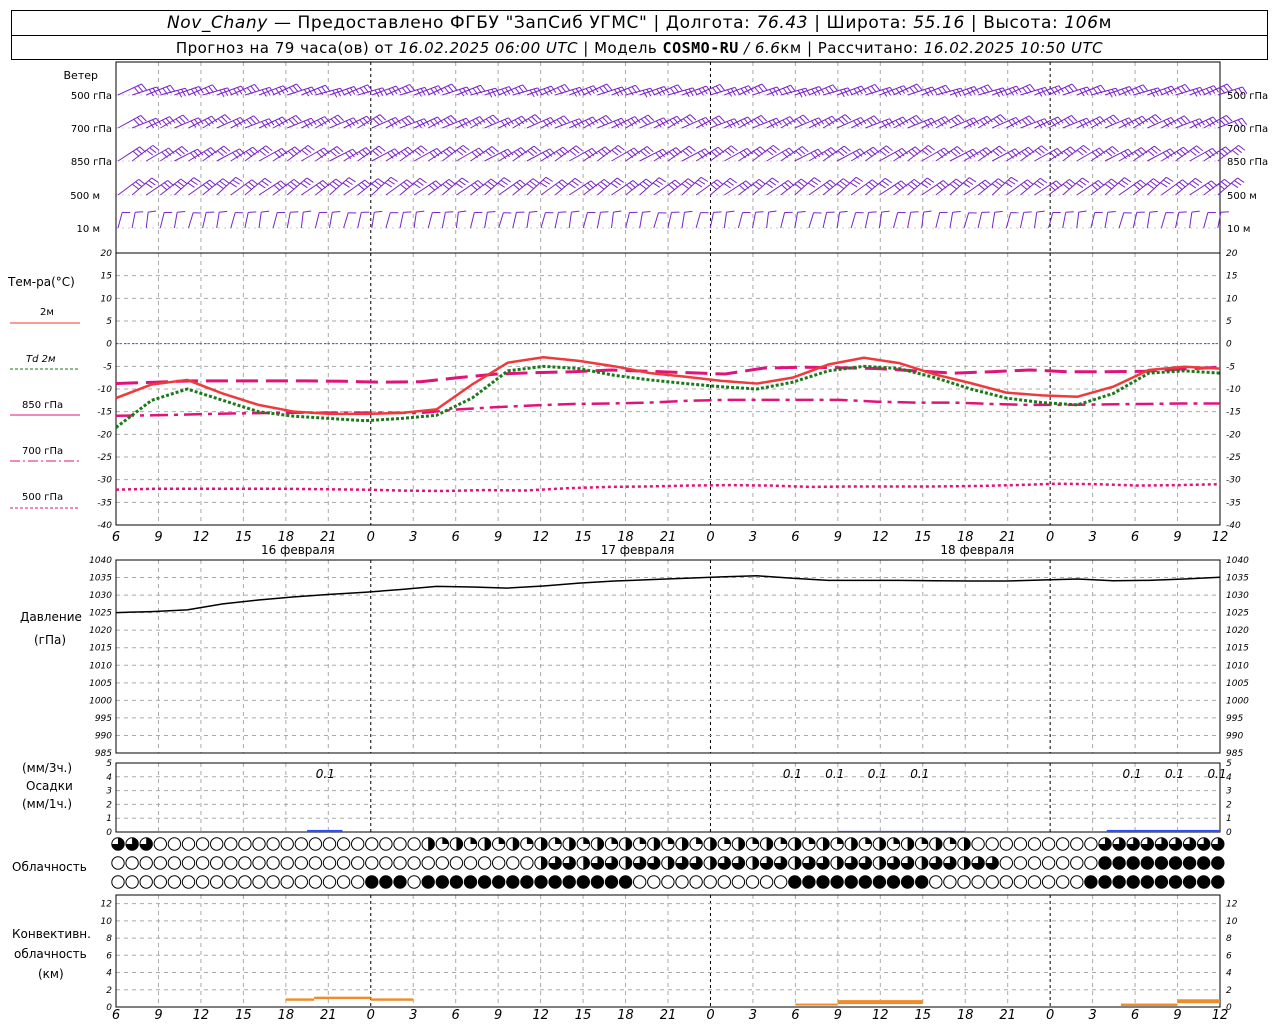 The height and width of the screenshot is (1024, 1280). What do you see at coordinates (100, 614) in the screenshot?
I see `ytick-pressure-left: 1025` at bounding box center [100, 614].